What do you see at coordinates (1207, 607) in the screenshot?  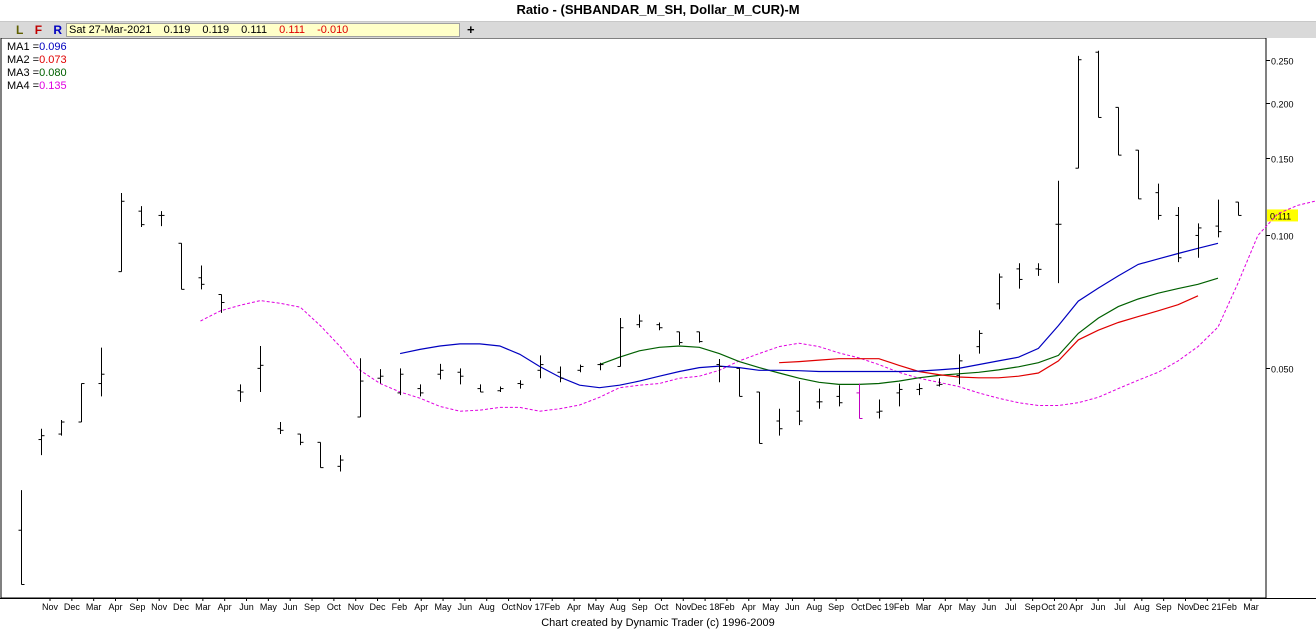 I see `x-tick-label: Dec 21` at bounding box center [1207, 607].